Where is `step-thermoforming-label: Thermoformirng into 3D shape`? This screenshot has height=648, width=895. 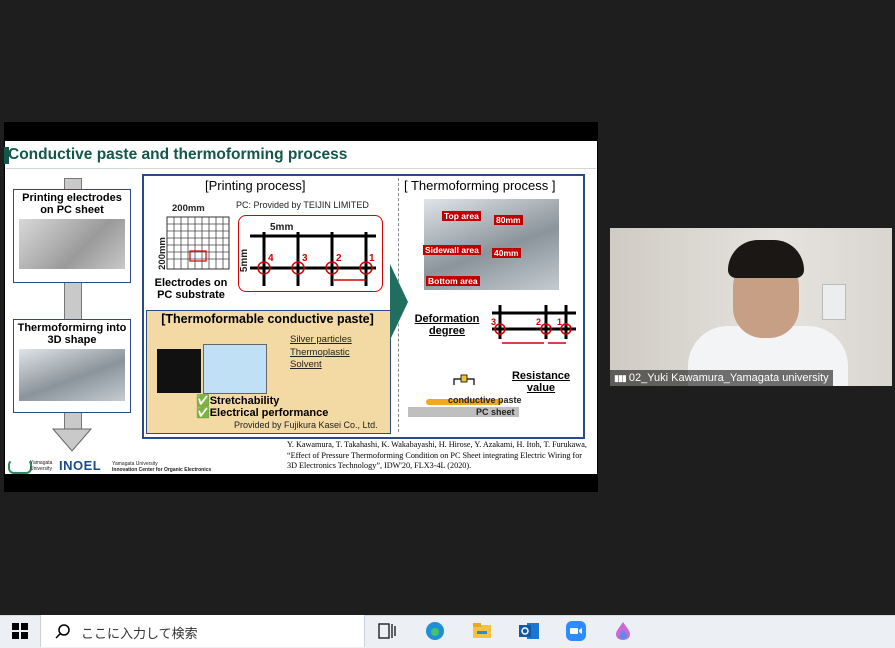 step-thermoforming-label: Thermoformirng into 3D shape is located at coordinates (72, 334).